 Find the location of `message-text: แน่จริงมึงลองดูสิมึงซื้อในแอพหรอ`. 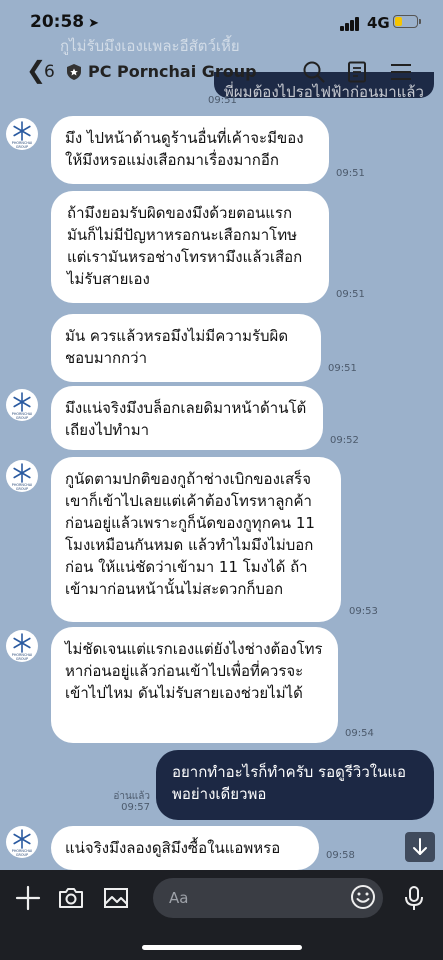

message-text: แน่จริงมึงลองดูสิมึงซื้อในแอพหรอ is located at coordinates (173, 848).